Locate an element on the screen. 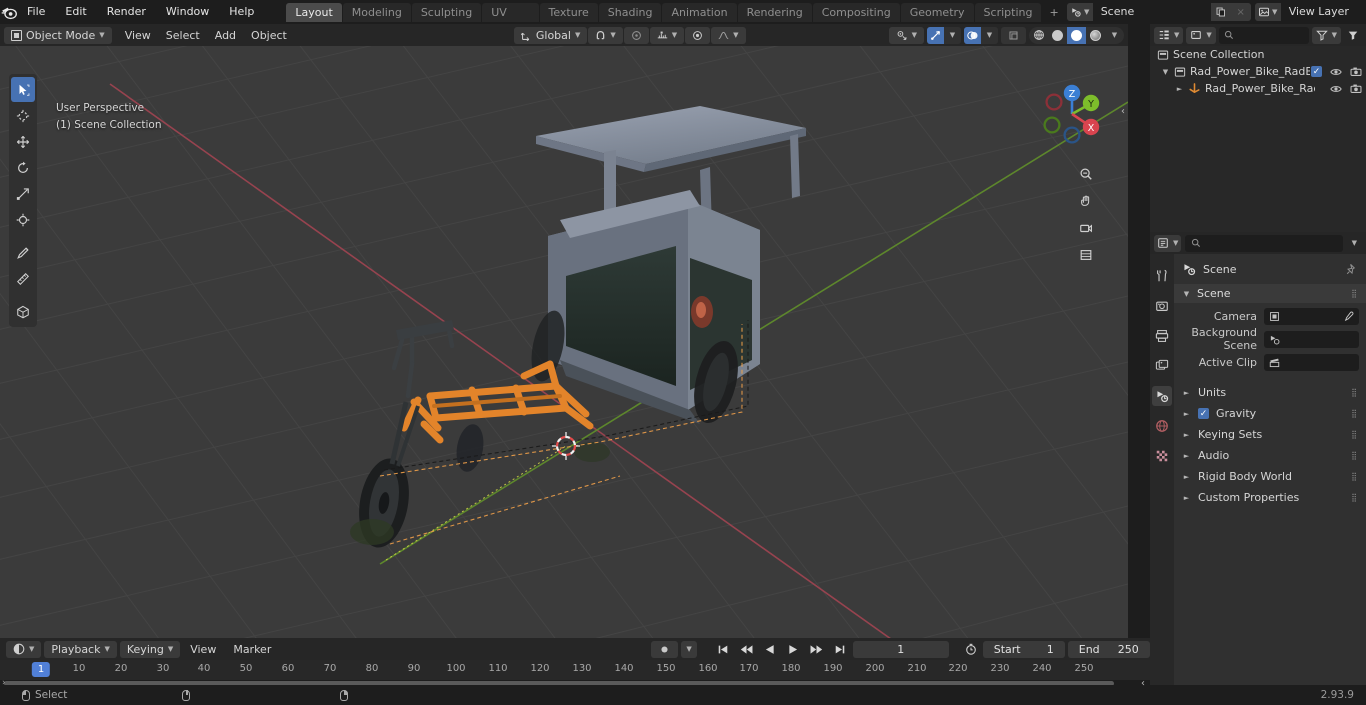 Image resolution: width=1366 pixels, height=705 pixels. section-keying-sets: ► Keying Sets ⣿ is located at coordinates (1270, 434).